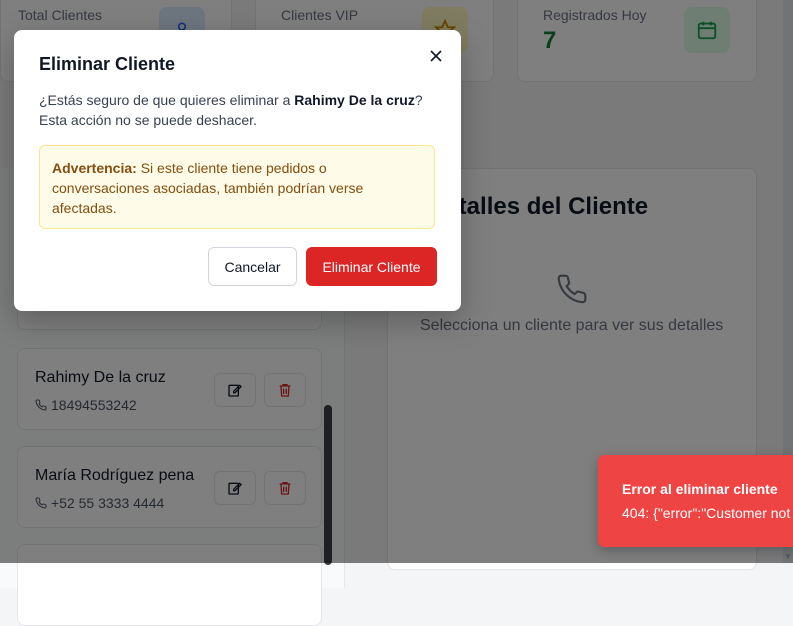 The width and height of the screenshot is (793, 626). Describe the element at coordinates (107, 64) in the screenshot. I see `dialog-title: Eliminar Cliente` at that location.